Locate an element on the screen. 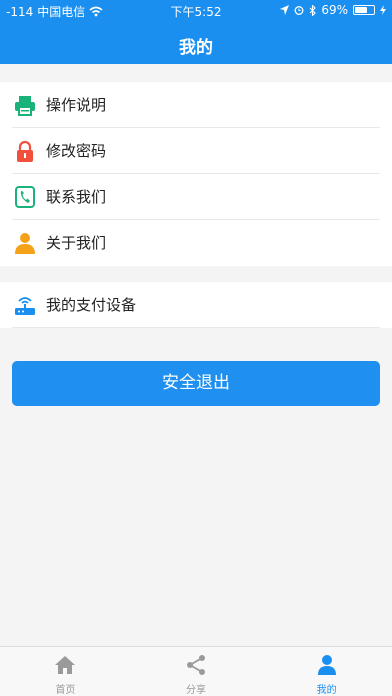 The height and width of the screenshot is (696, 392). battery-percent: 69% is located at coordinates (334, 10).